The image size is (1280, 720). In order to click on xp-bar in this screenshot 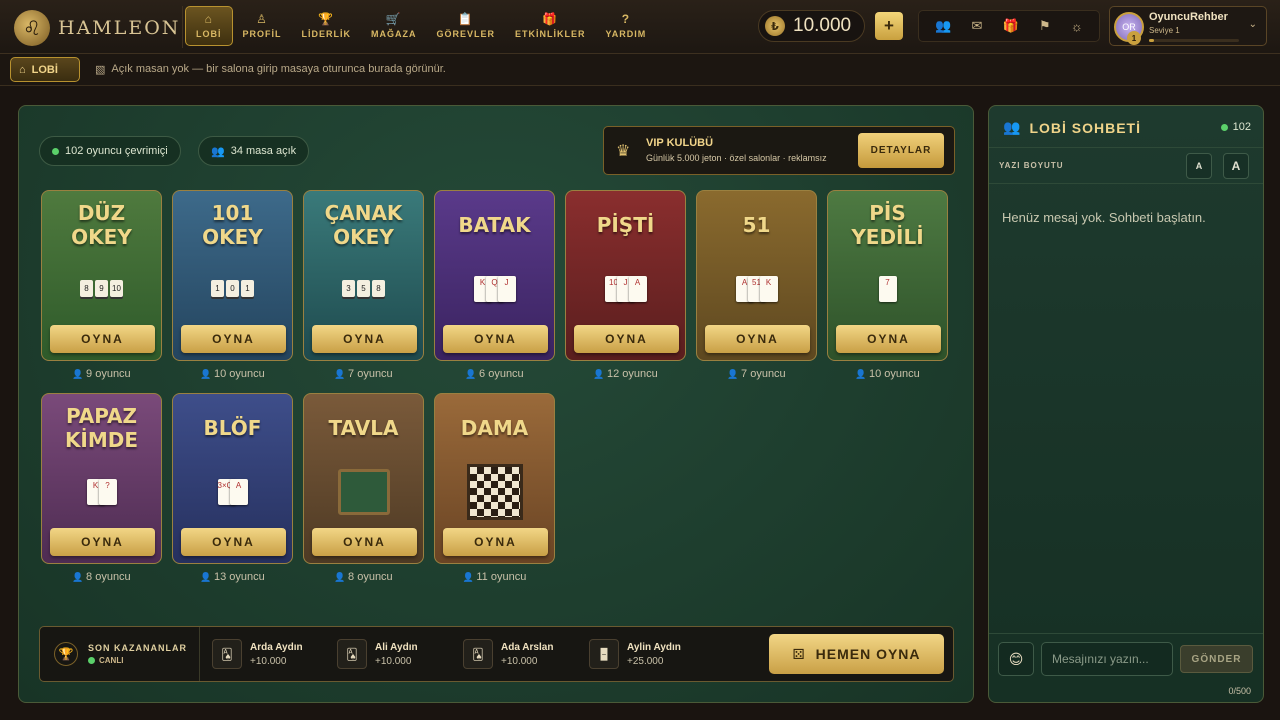, I will do `click(1194, 40)`.